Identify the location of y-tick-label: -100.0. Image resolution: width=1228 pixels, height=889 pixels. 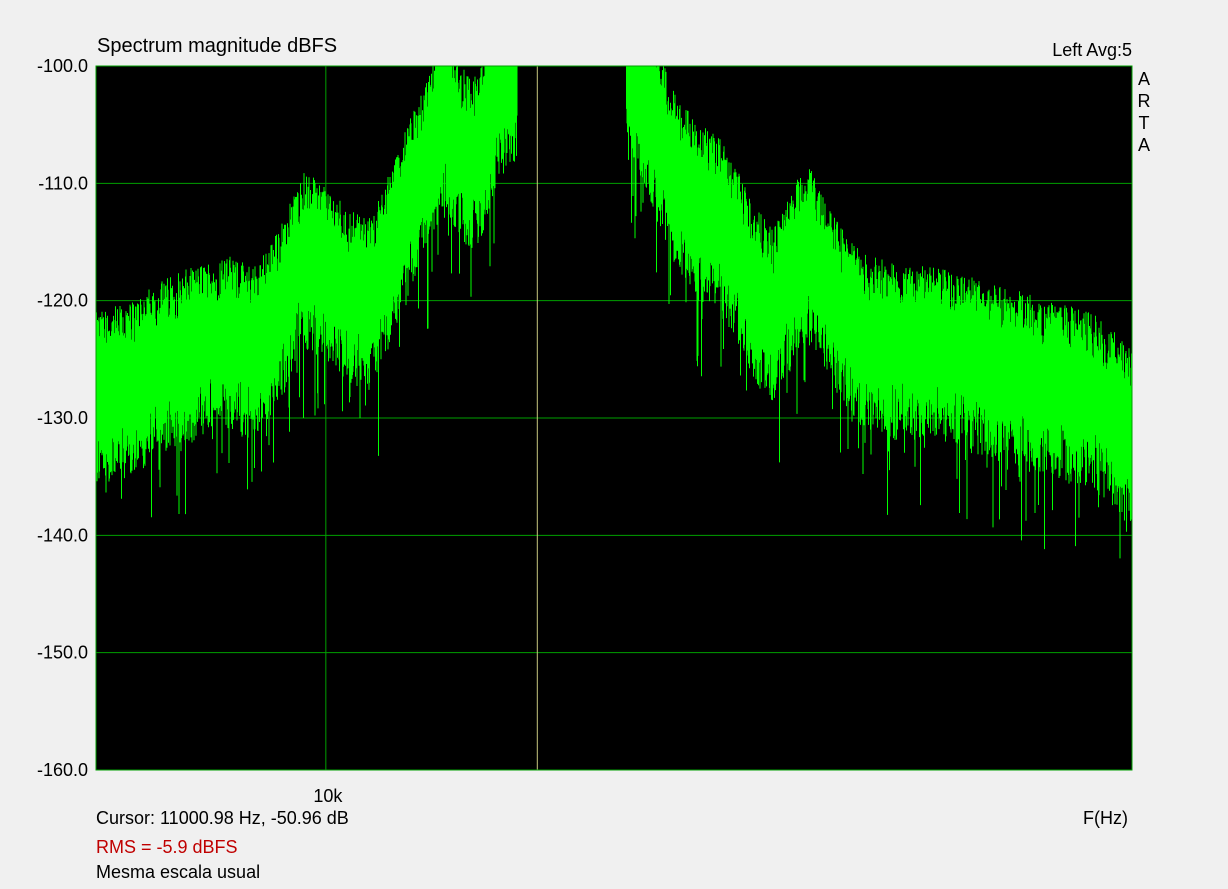
(62, 66).